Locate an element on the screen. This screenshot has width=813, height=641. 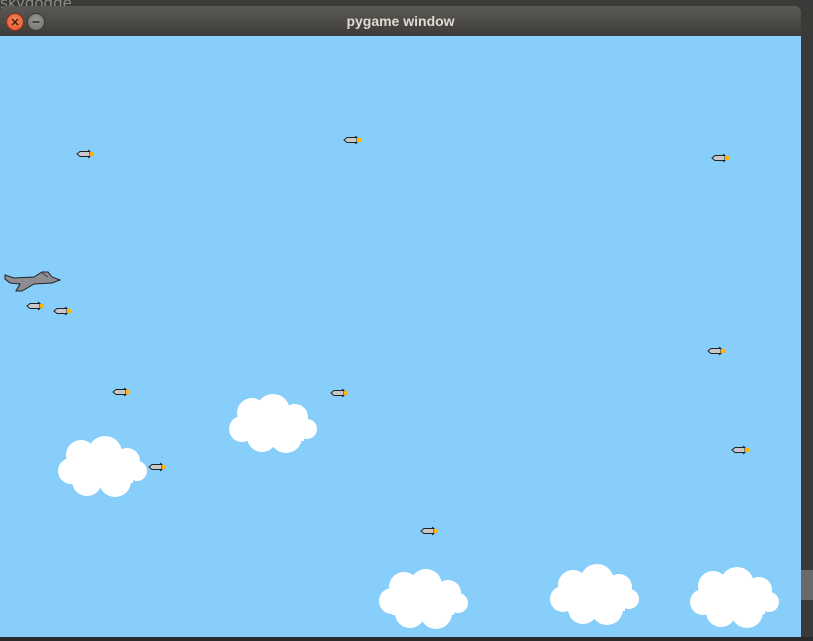
minimize-icon is located at coordinates (36, 22).